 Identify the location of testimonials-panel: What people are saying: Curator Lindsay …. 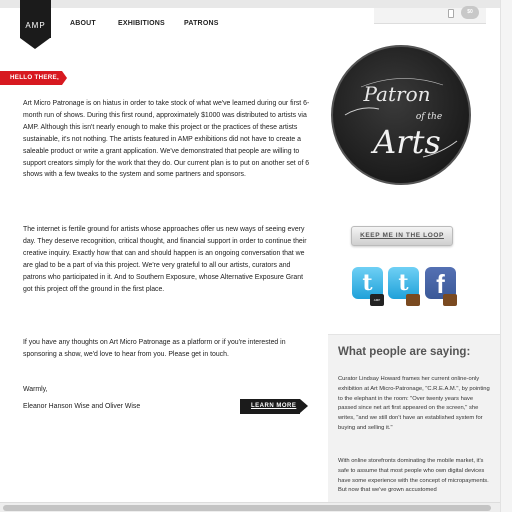
(414, 423).